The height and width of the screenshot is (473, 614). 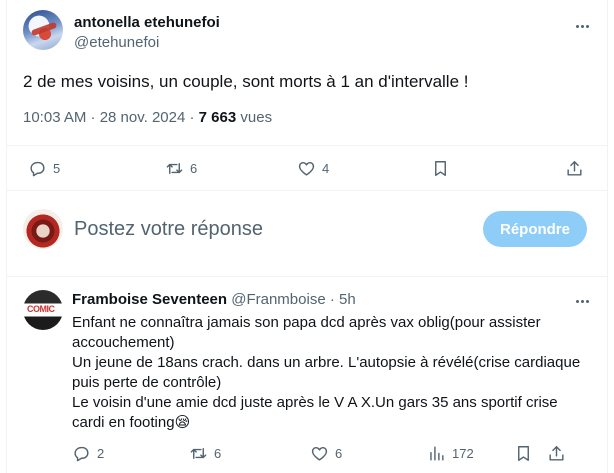 I want to click on reply-button: 2, so click(x=88, y=453).